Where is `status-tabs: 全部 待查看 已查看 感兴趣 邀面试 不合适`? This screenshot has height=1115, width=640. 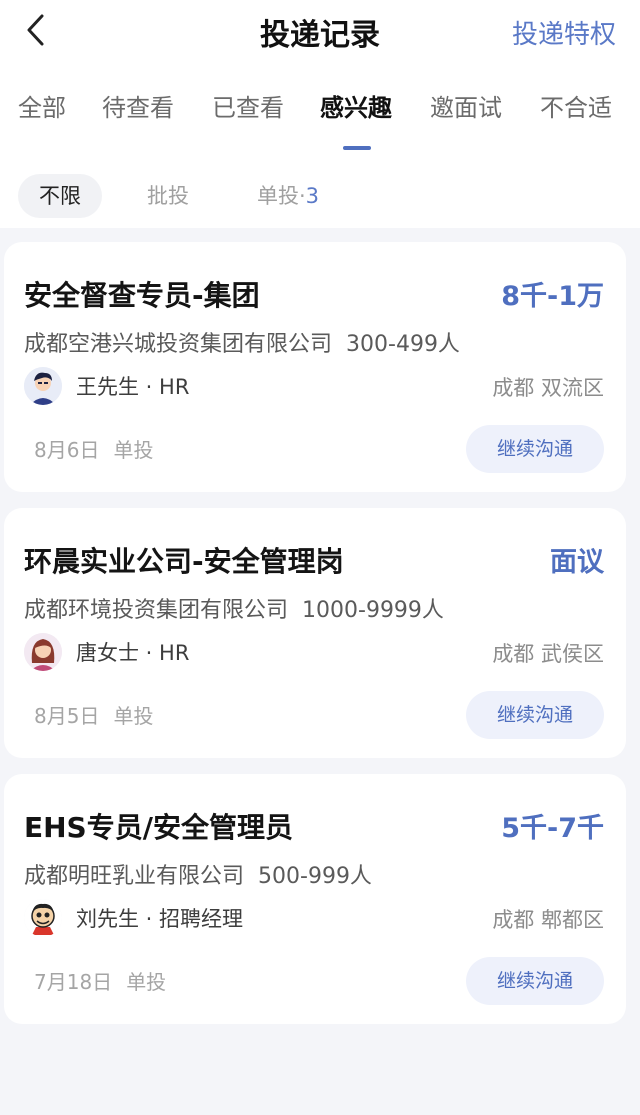
status-tabs: 全部 待查看 已查看 感兴趣 邀面试 不合适 is located at coordinates (320, 123).